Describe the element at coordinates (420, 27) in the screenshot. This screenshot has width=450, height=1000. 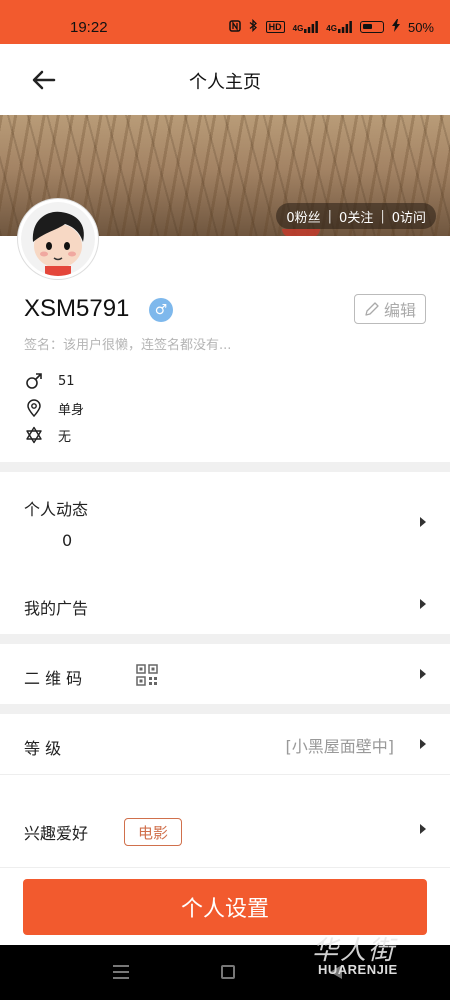
I see `battery-percent: 50%` at that location.